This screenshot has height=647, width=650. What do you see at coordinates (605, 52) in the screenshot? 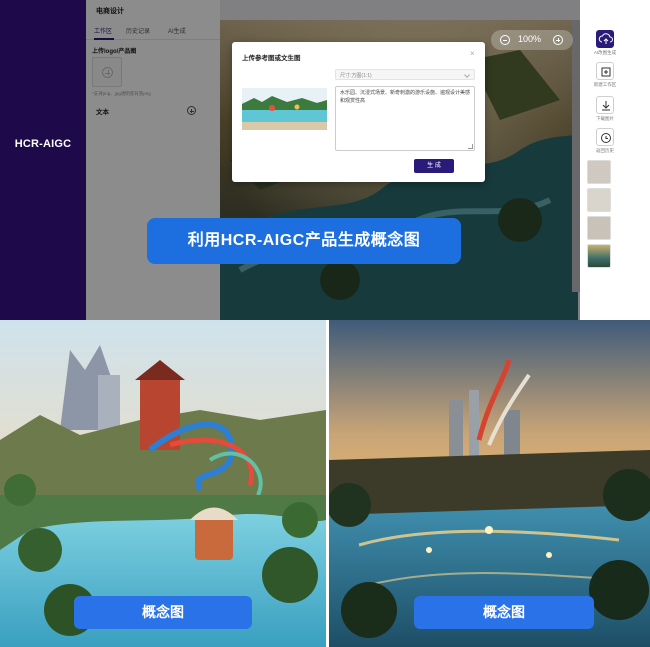
I see `tool-label: AI改图生成` at bounding box center [605, 52].